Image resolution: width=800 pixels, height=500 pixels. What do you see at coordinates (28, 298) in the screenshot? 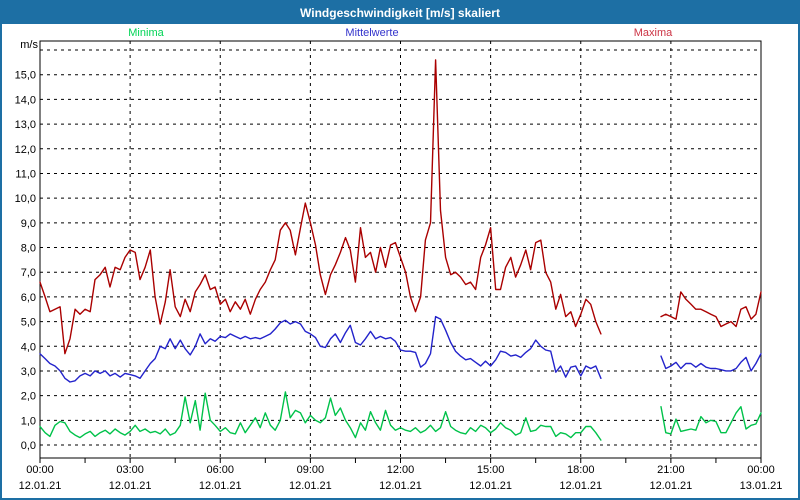
I see `y-tick-label: 6,0` at bounding box center [28, 298].